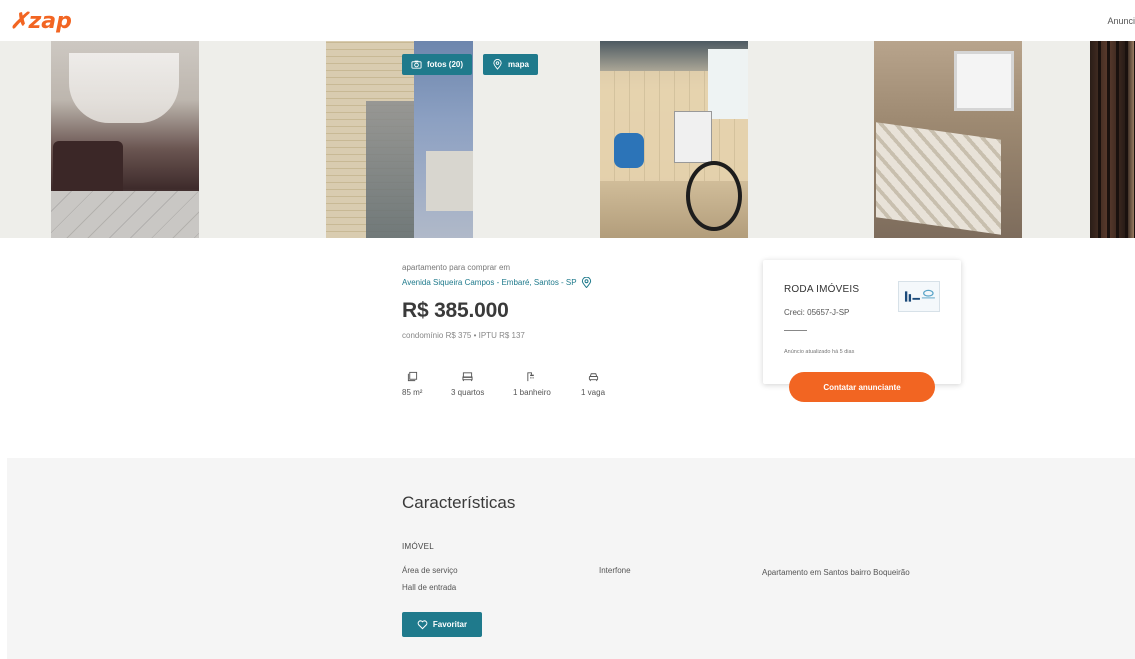  Describe the element at coordinates (821, 289) in the screenshot. I see `agency-name: RODA IMÓVEIS` at that location.